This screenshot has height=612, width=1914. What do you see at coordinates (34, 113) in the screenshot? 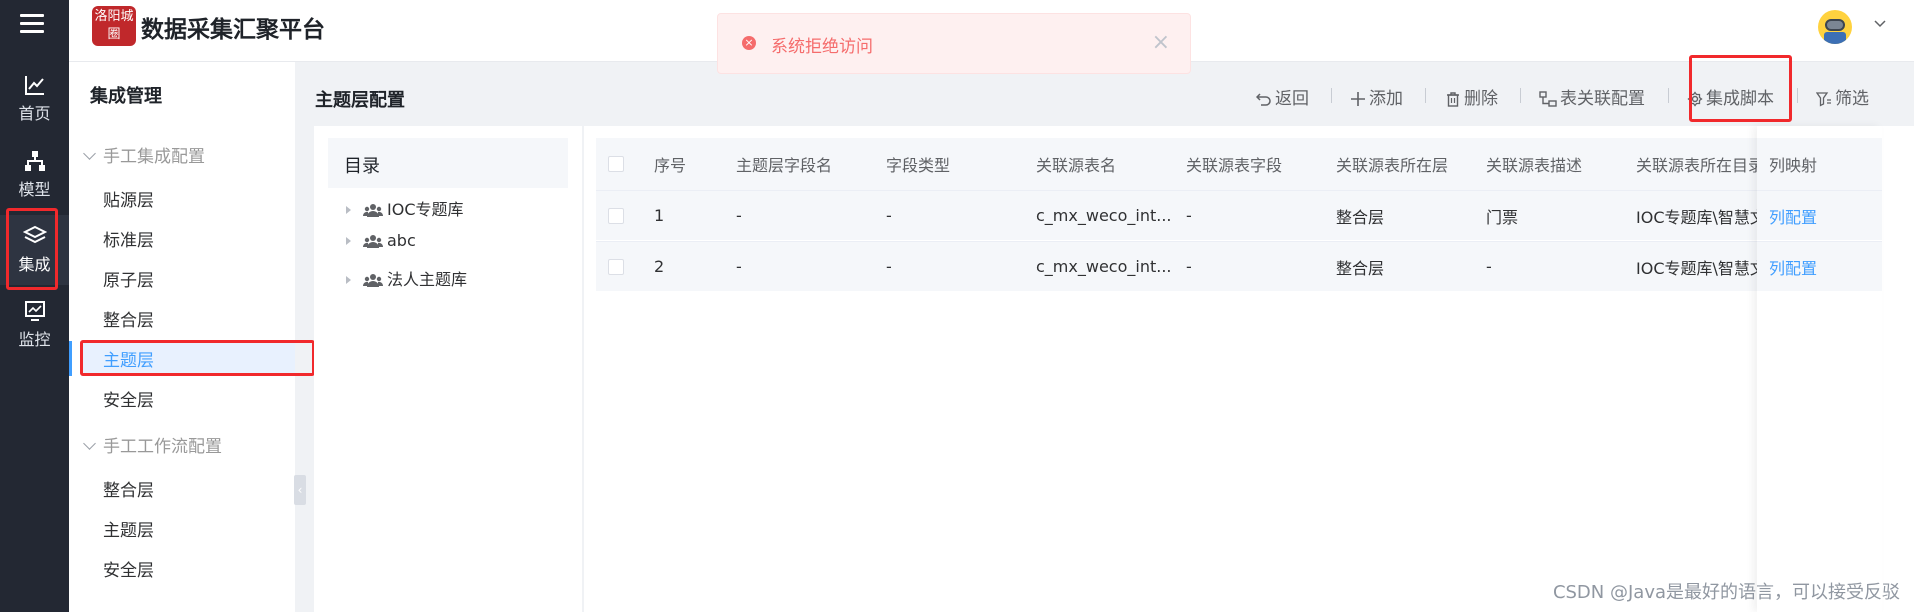
I see `rail-label-home: 首页` at bounding box center [34, 113].